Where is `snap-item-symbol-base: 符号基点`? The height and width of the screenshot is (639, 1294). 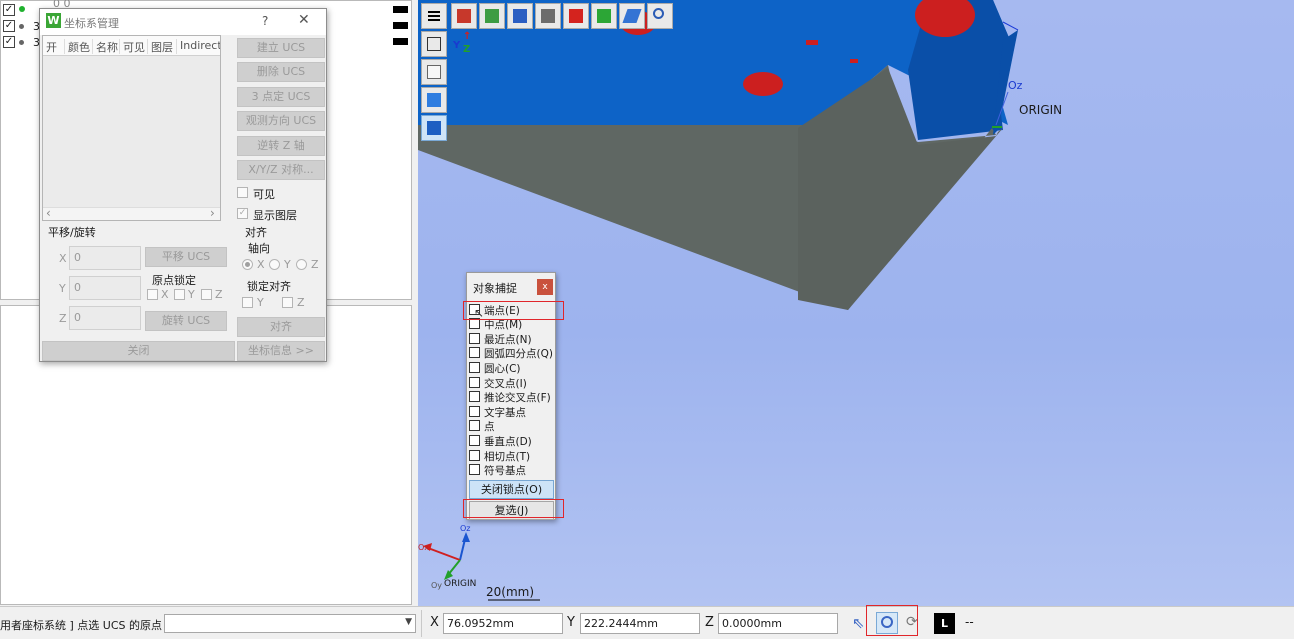 snap-item-symbol-base: 符号基点 is located at coordinates (512, 470).